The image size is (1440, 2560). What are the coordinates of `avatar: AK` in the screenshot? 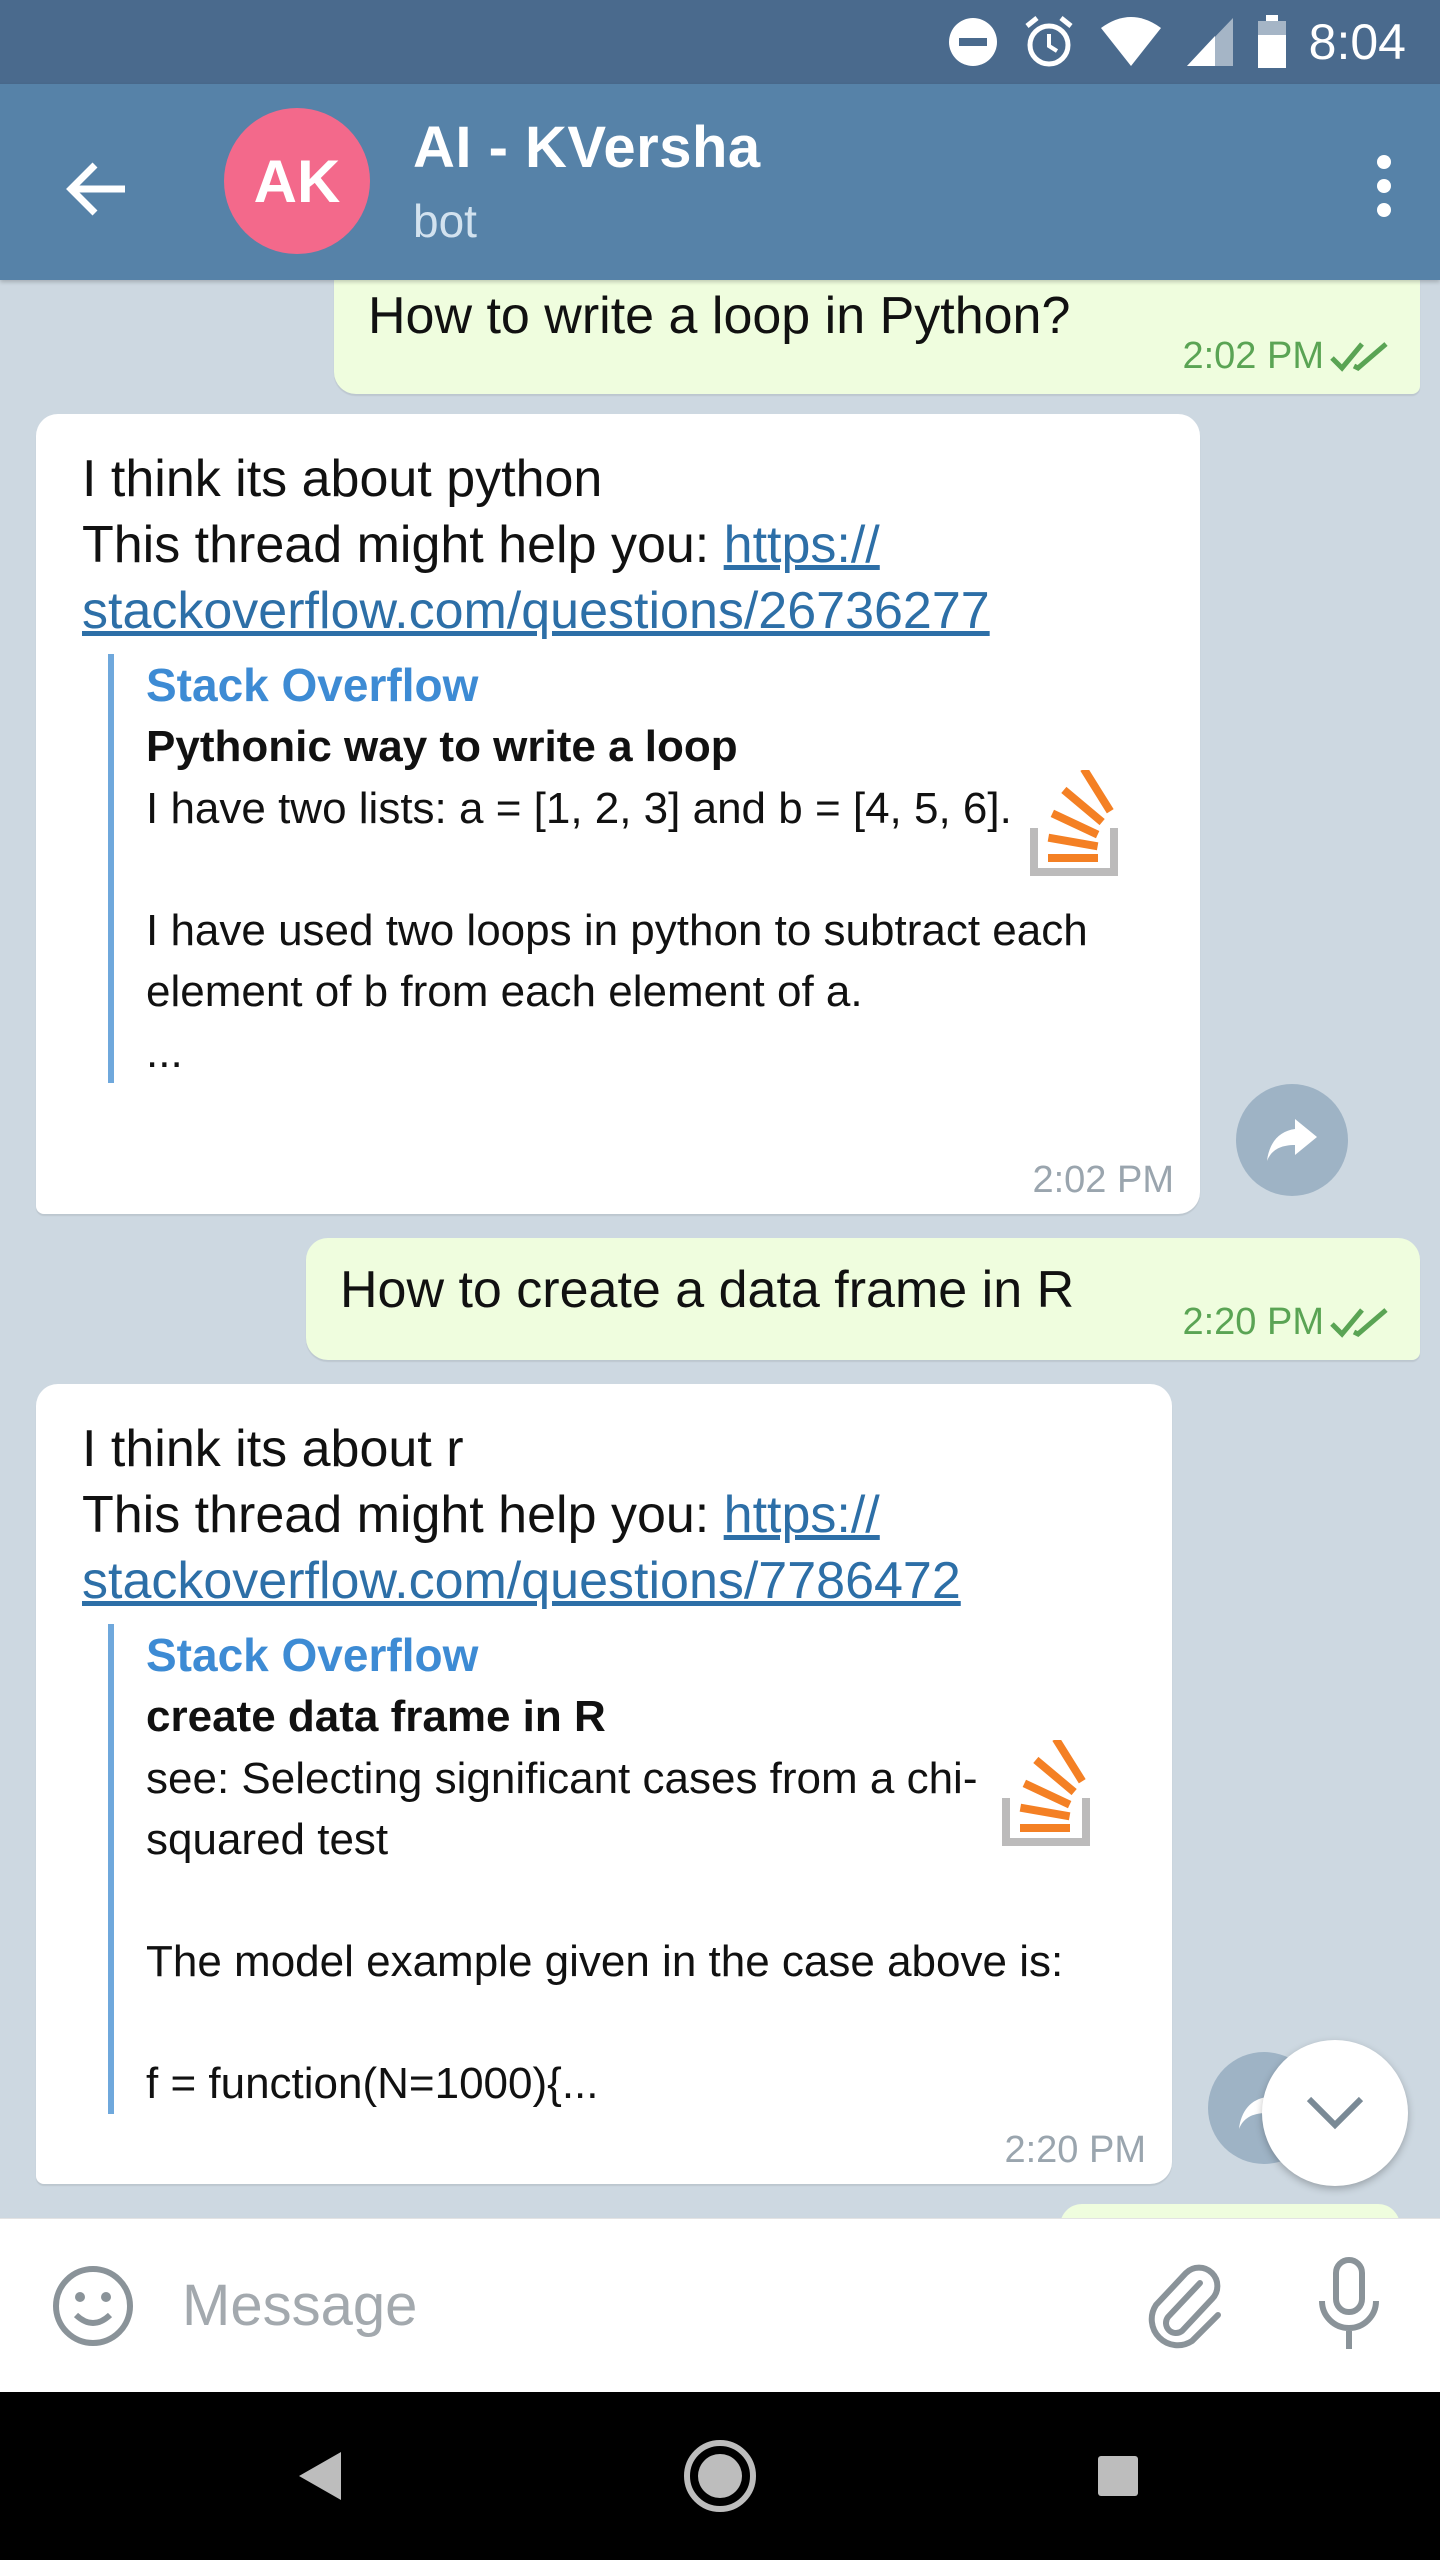 It's located at (297, 181).